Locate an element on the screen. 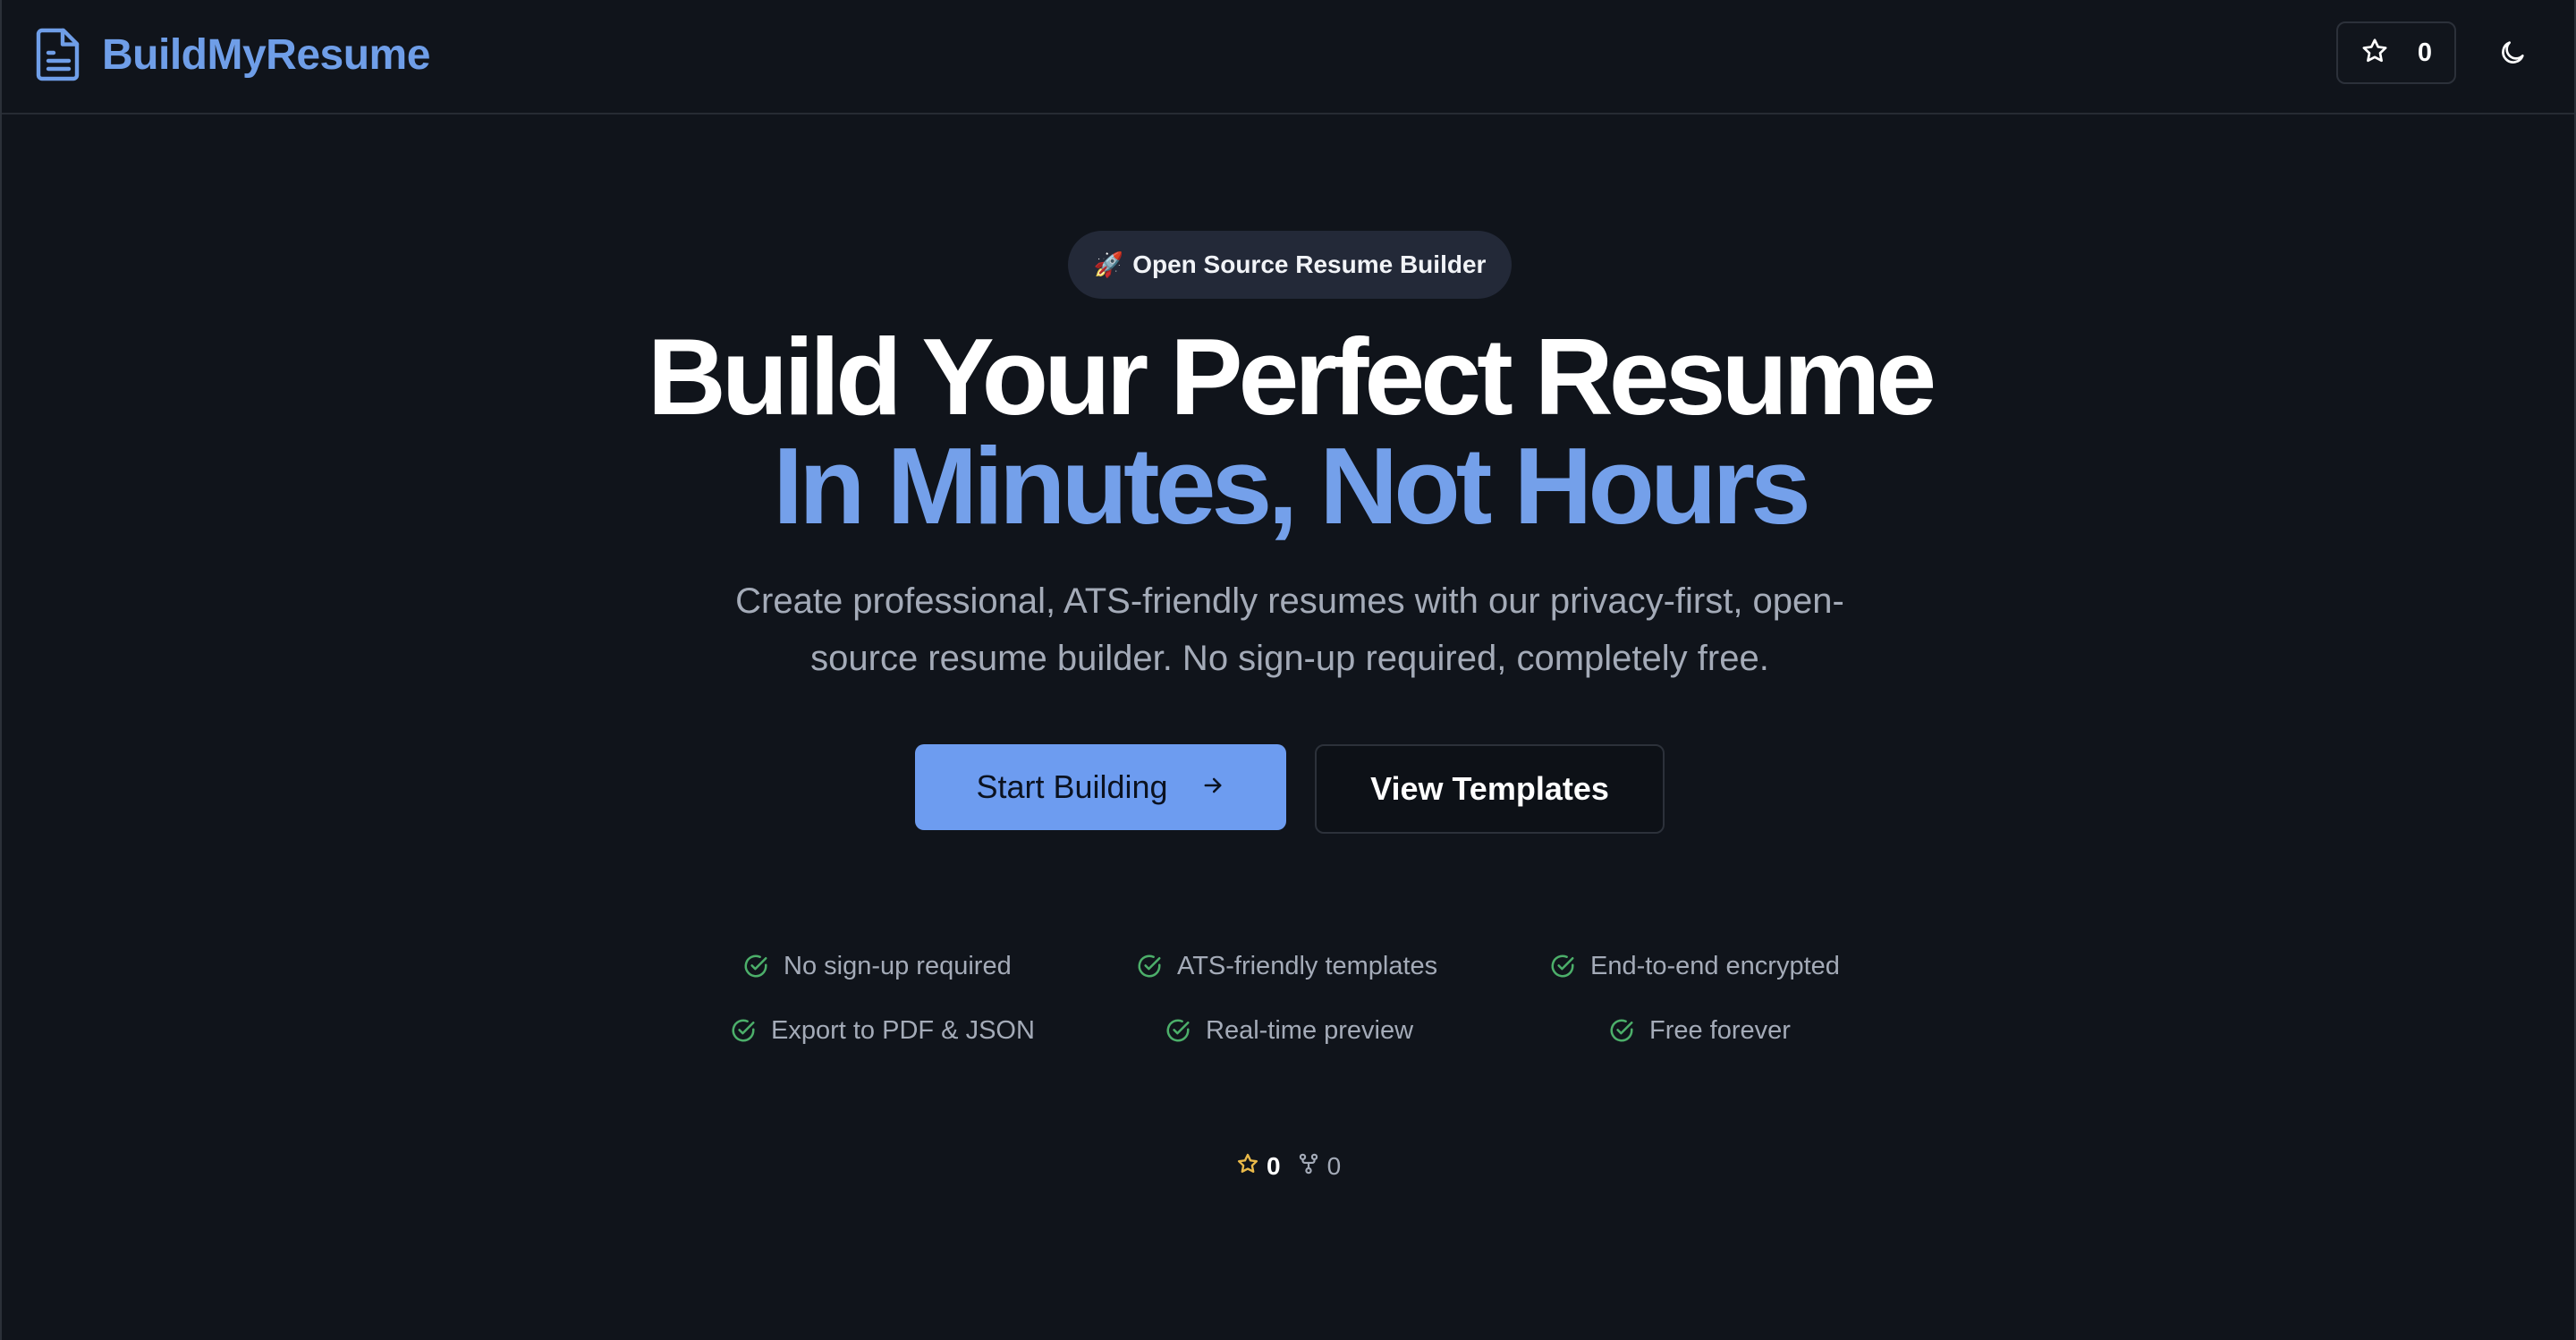 Image resolution: width=2576 pixels, height=1340 pixels. feature-item: Real-time preview is located at coordinates (1289, 1030).